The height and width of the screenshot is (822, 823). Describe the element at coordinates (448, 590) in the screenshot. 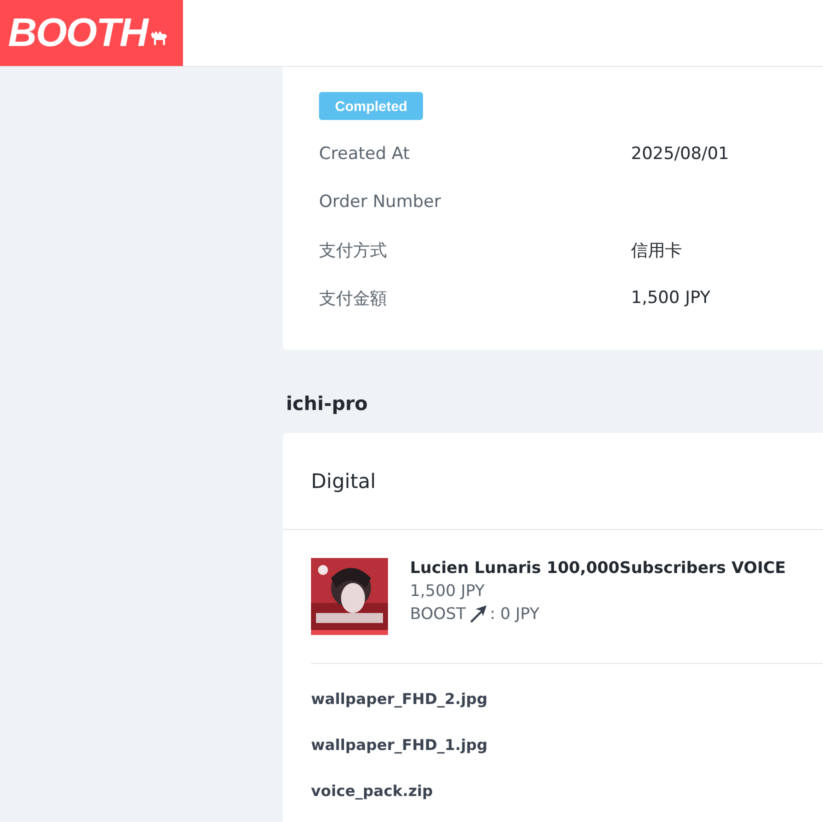

I see `product-price: 1,500 JPY` at that location.